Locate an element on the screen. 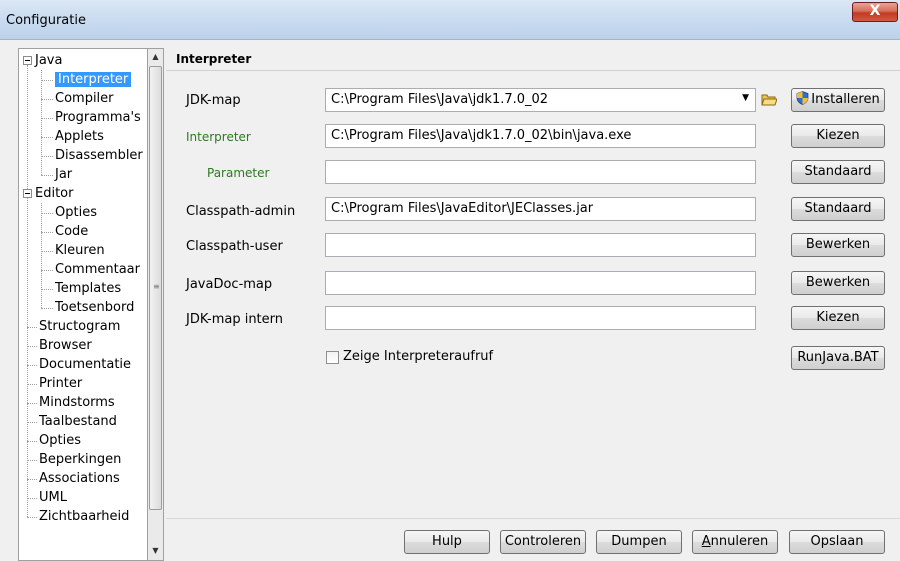 The width and height of the screenshot is (900, 561). tree-item-compiler: Compiler is located at coordinates (84, 98).